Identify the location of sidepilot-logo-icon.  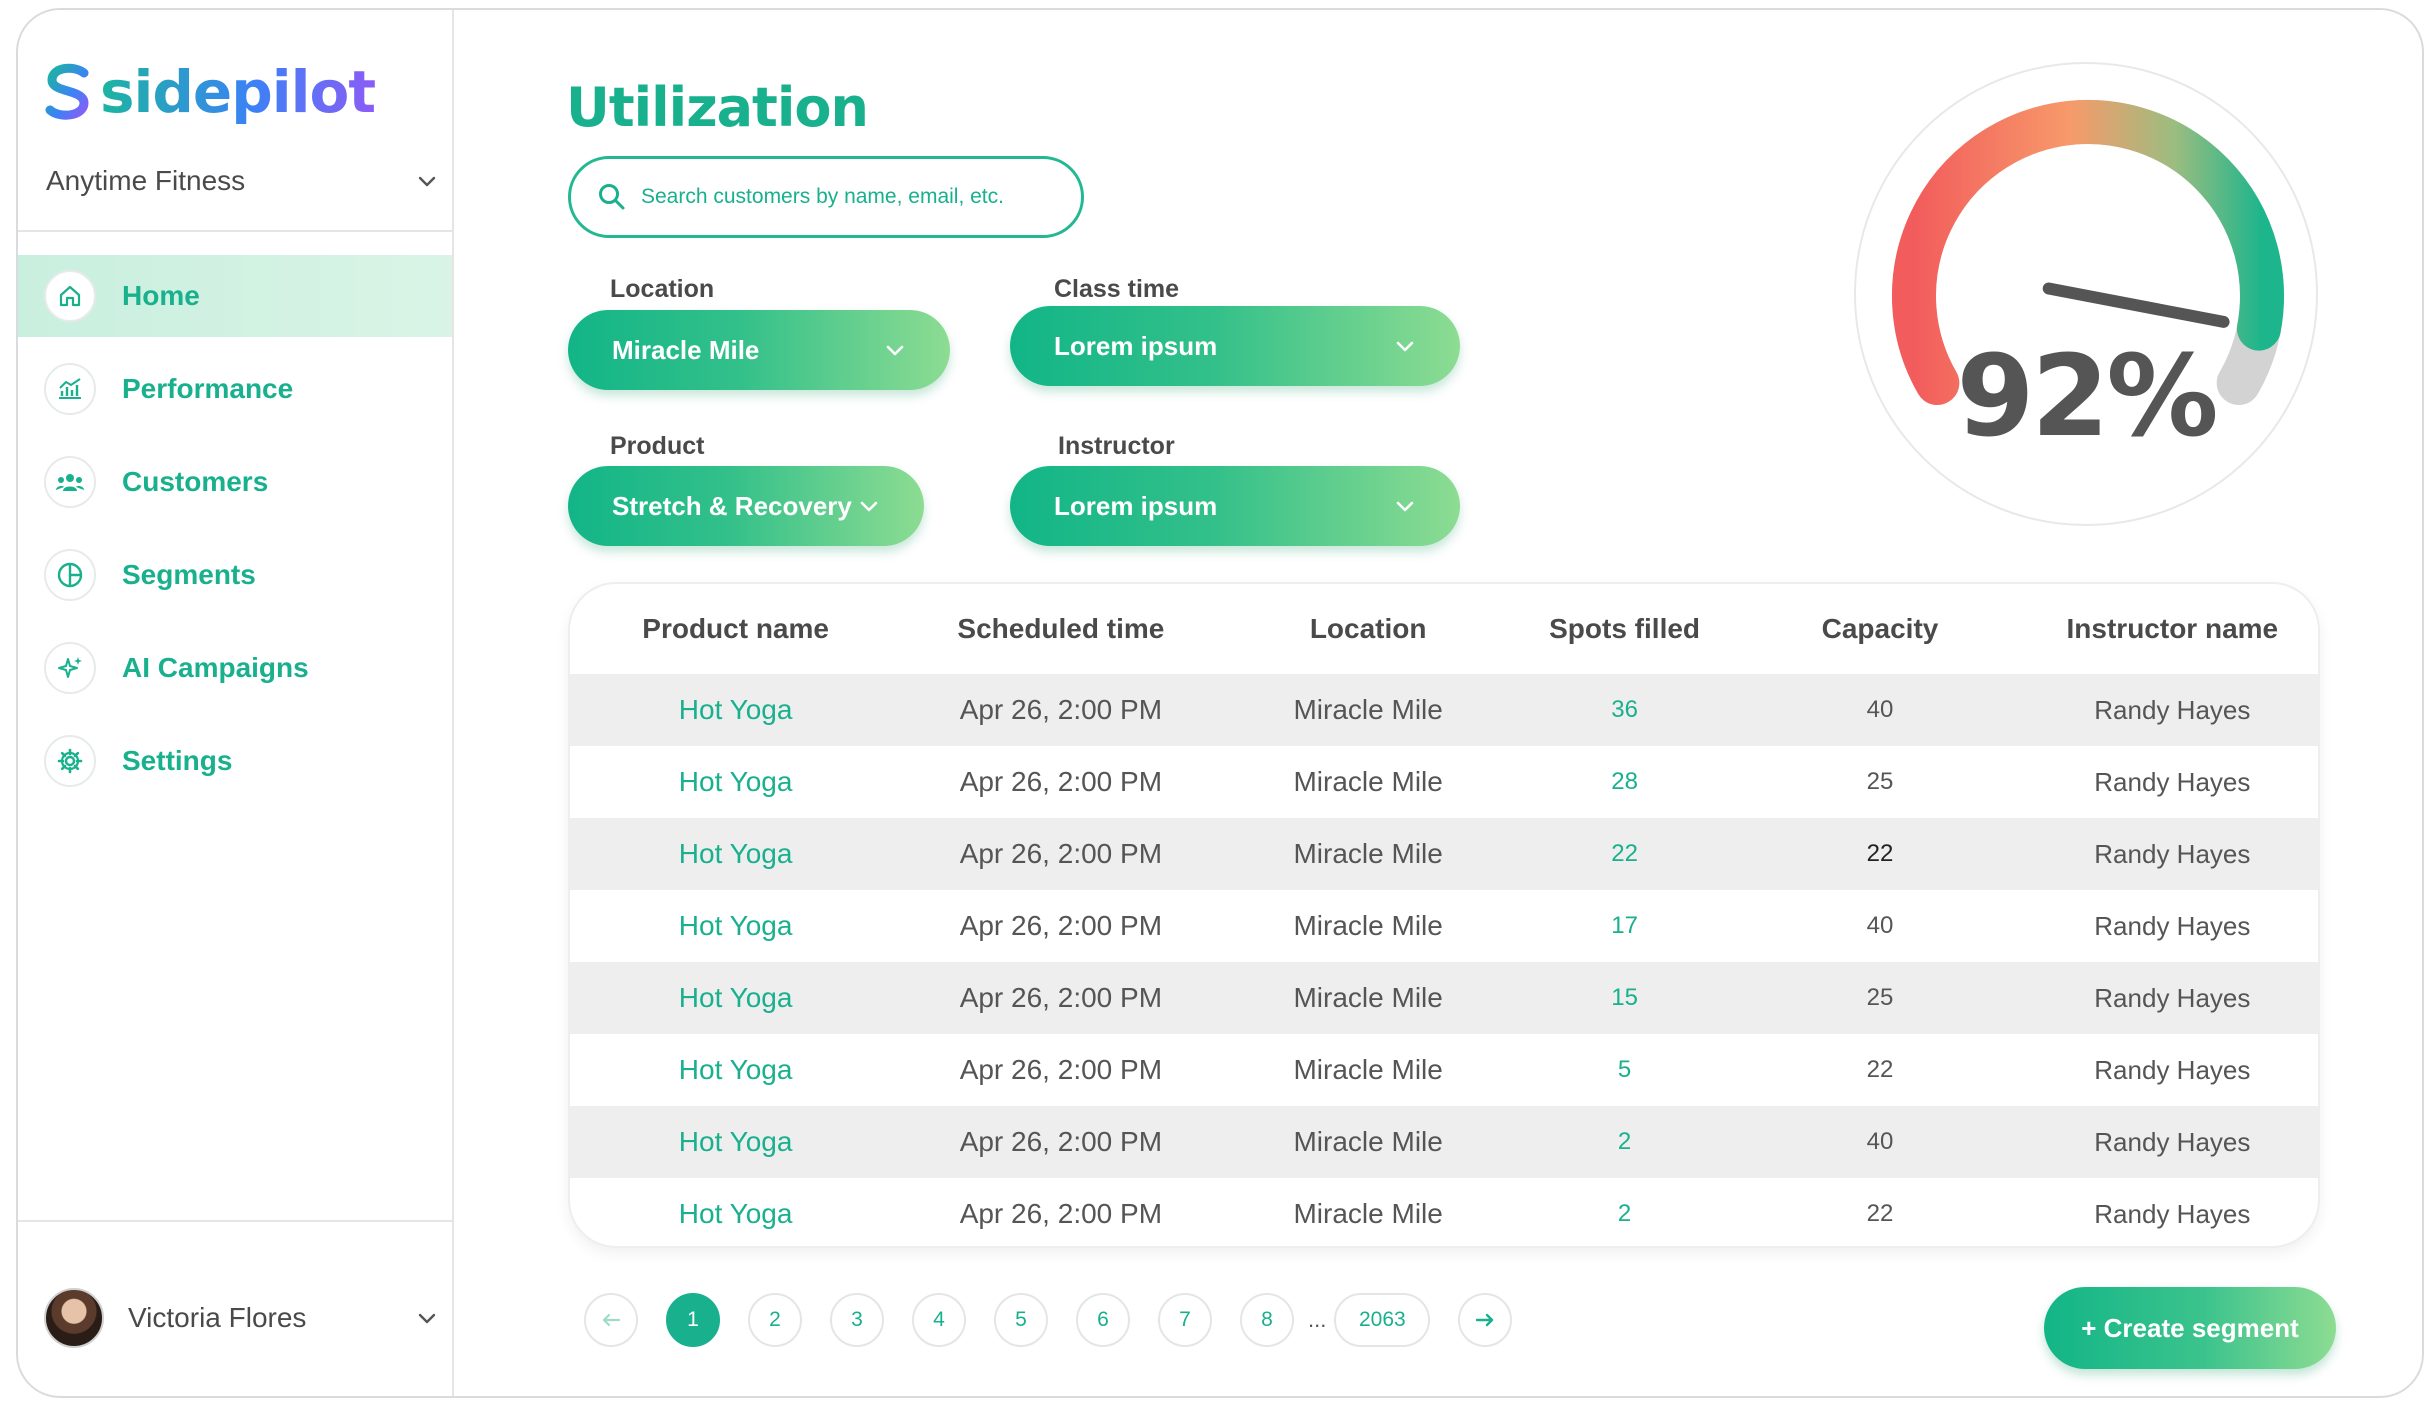
(67, 91).